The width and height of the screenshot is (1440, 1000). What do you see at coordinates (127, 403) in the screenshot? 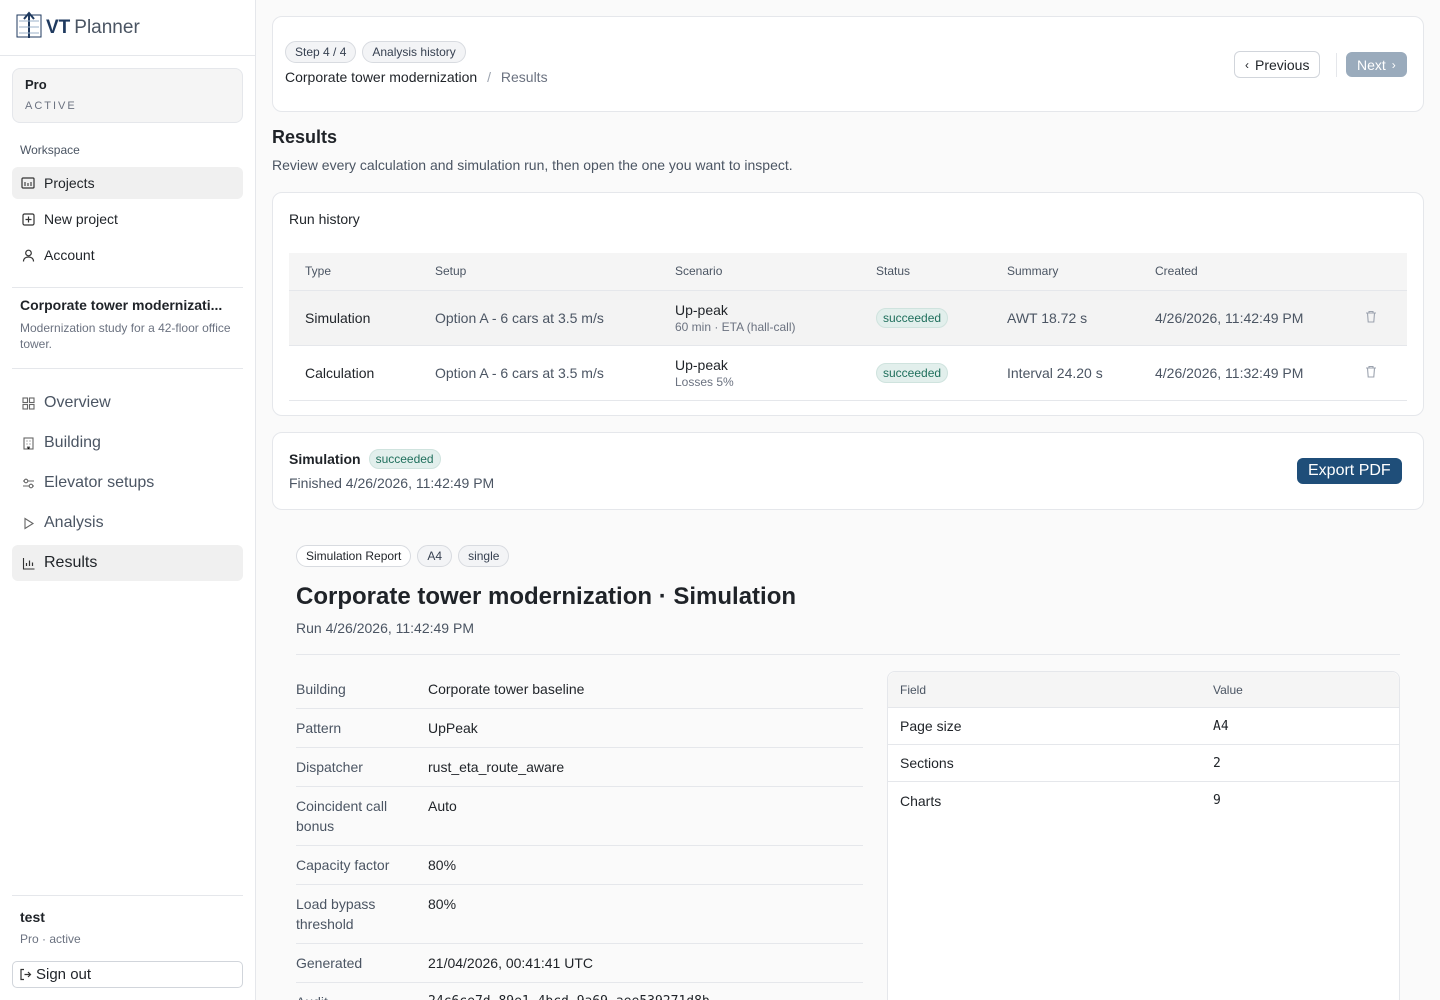
I see `sidebar-item-overview: Overview` at bounding box center [127, 403].